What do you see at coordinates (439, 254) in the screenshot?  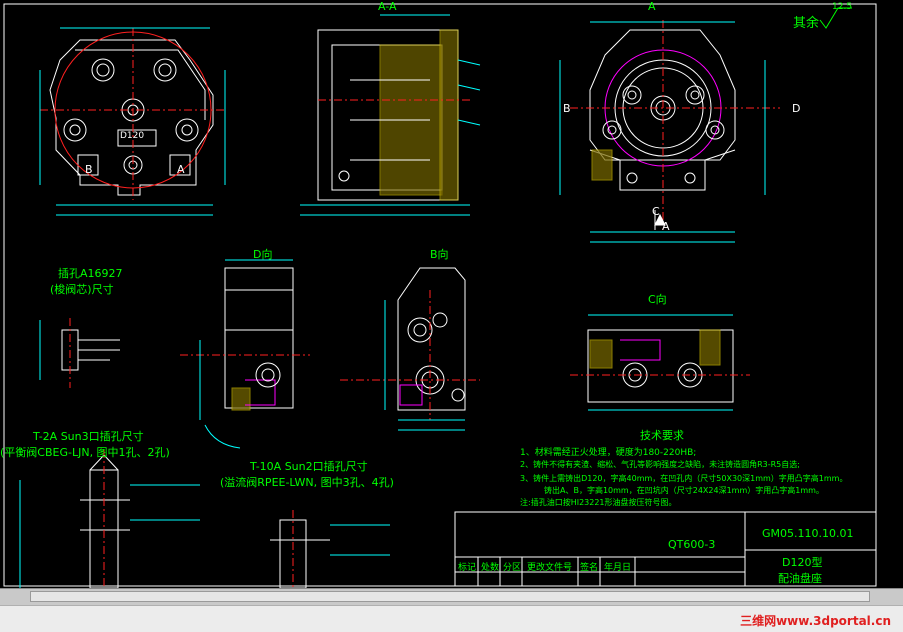 I see `view-b-title: B向` at bounding box center [439, 254].